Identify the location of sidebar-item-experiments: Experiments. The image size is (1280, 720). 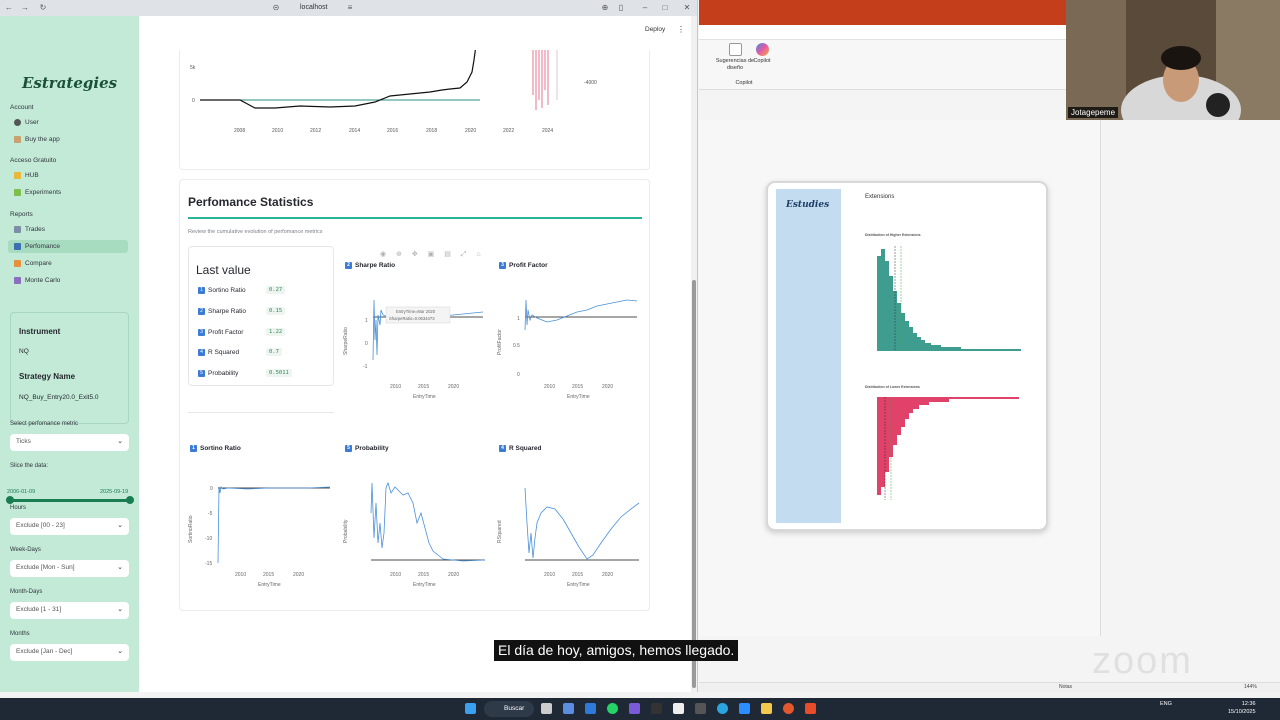
(37, 192).